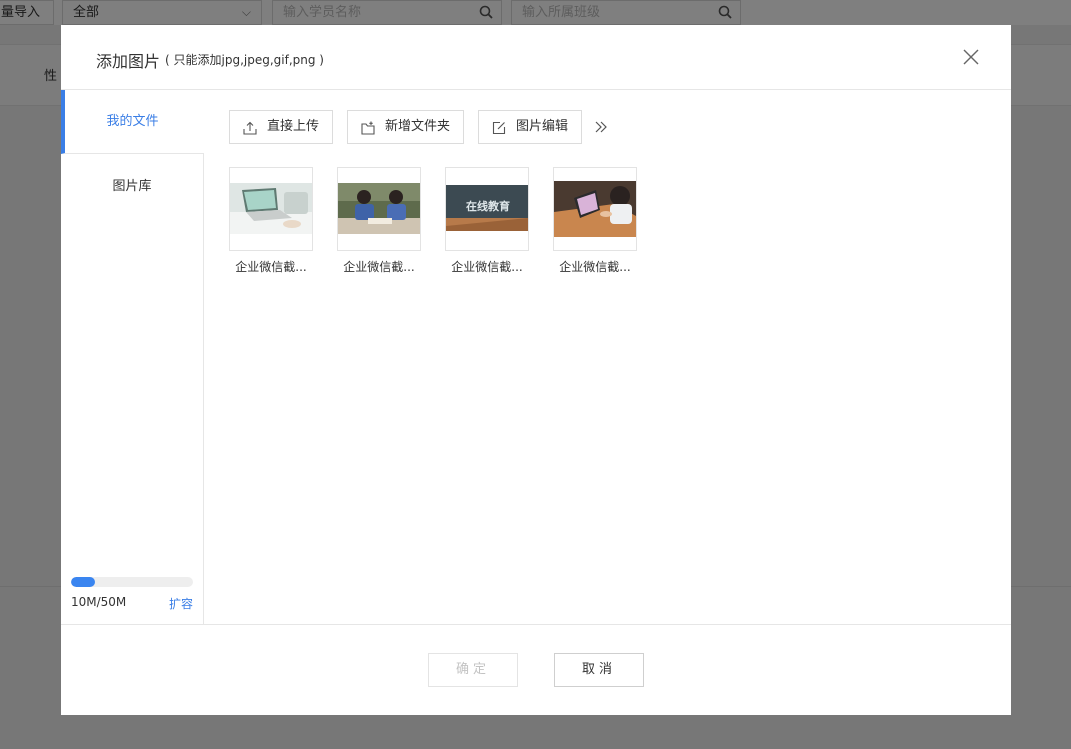  Describe the element at coordinates (601, 127) in the screenshot. I see `double-chevron-right-icon` at that location.